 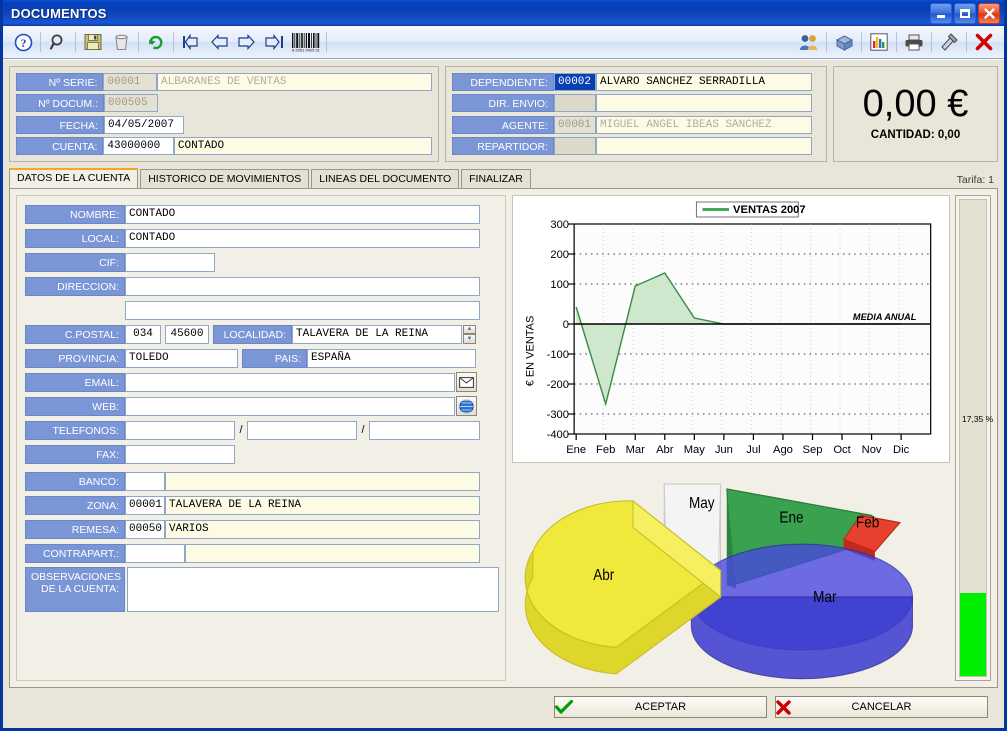 I want to click on help-icon: ?, so click(x=23, y=42).